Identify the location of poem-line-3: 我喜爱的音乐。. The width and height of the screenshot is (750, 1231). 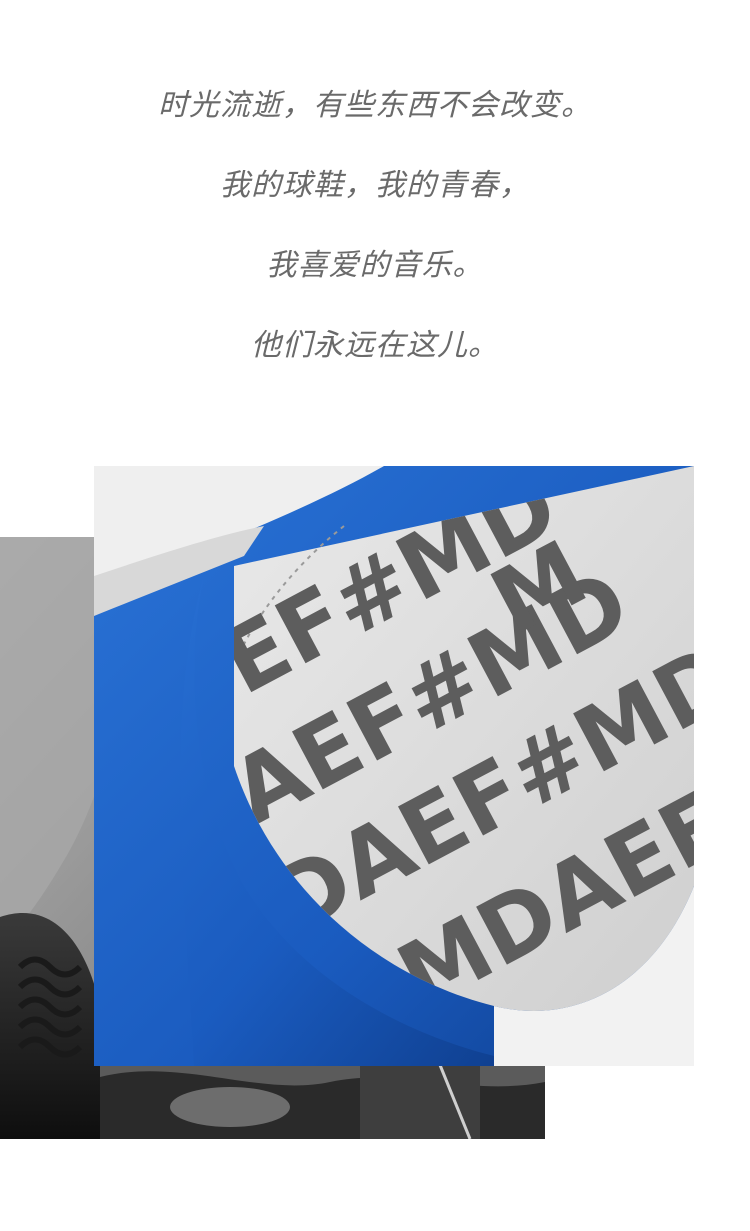
(375, 265).